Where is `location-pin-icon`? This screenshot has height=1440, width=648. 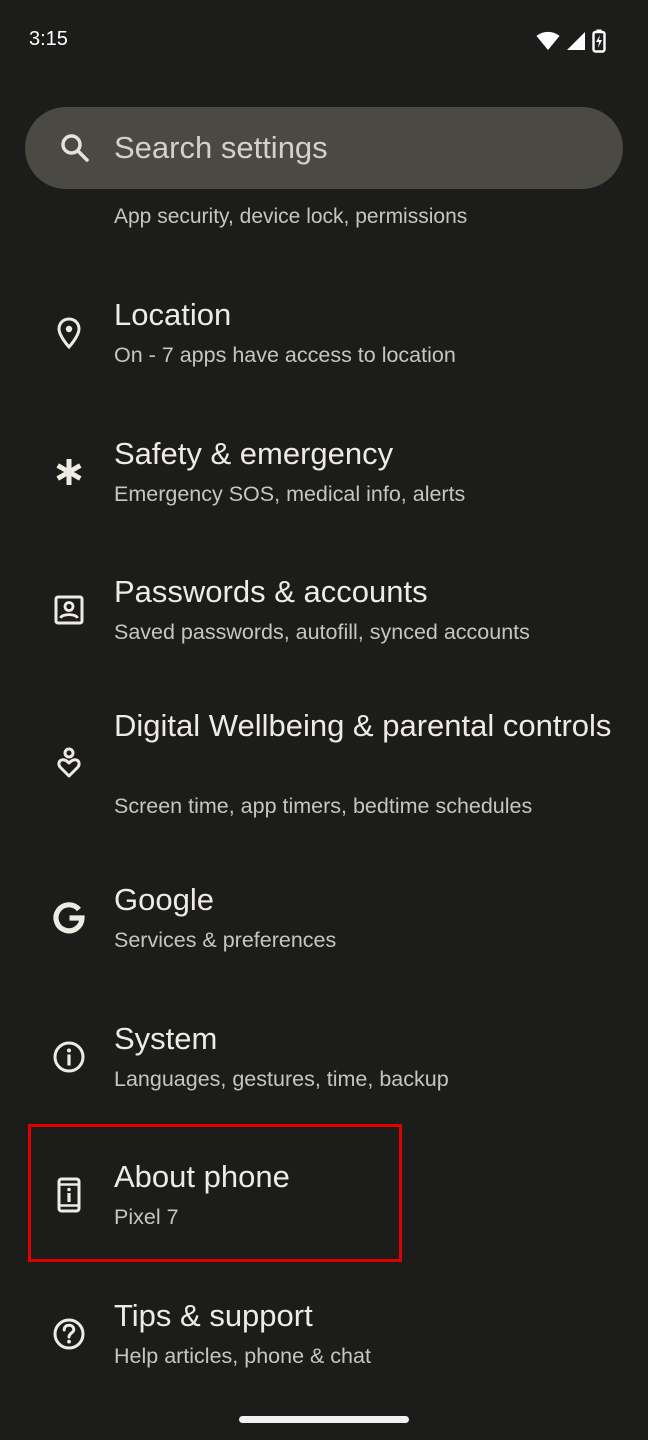 location-pin-icon is located at coordinates (69, 333).